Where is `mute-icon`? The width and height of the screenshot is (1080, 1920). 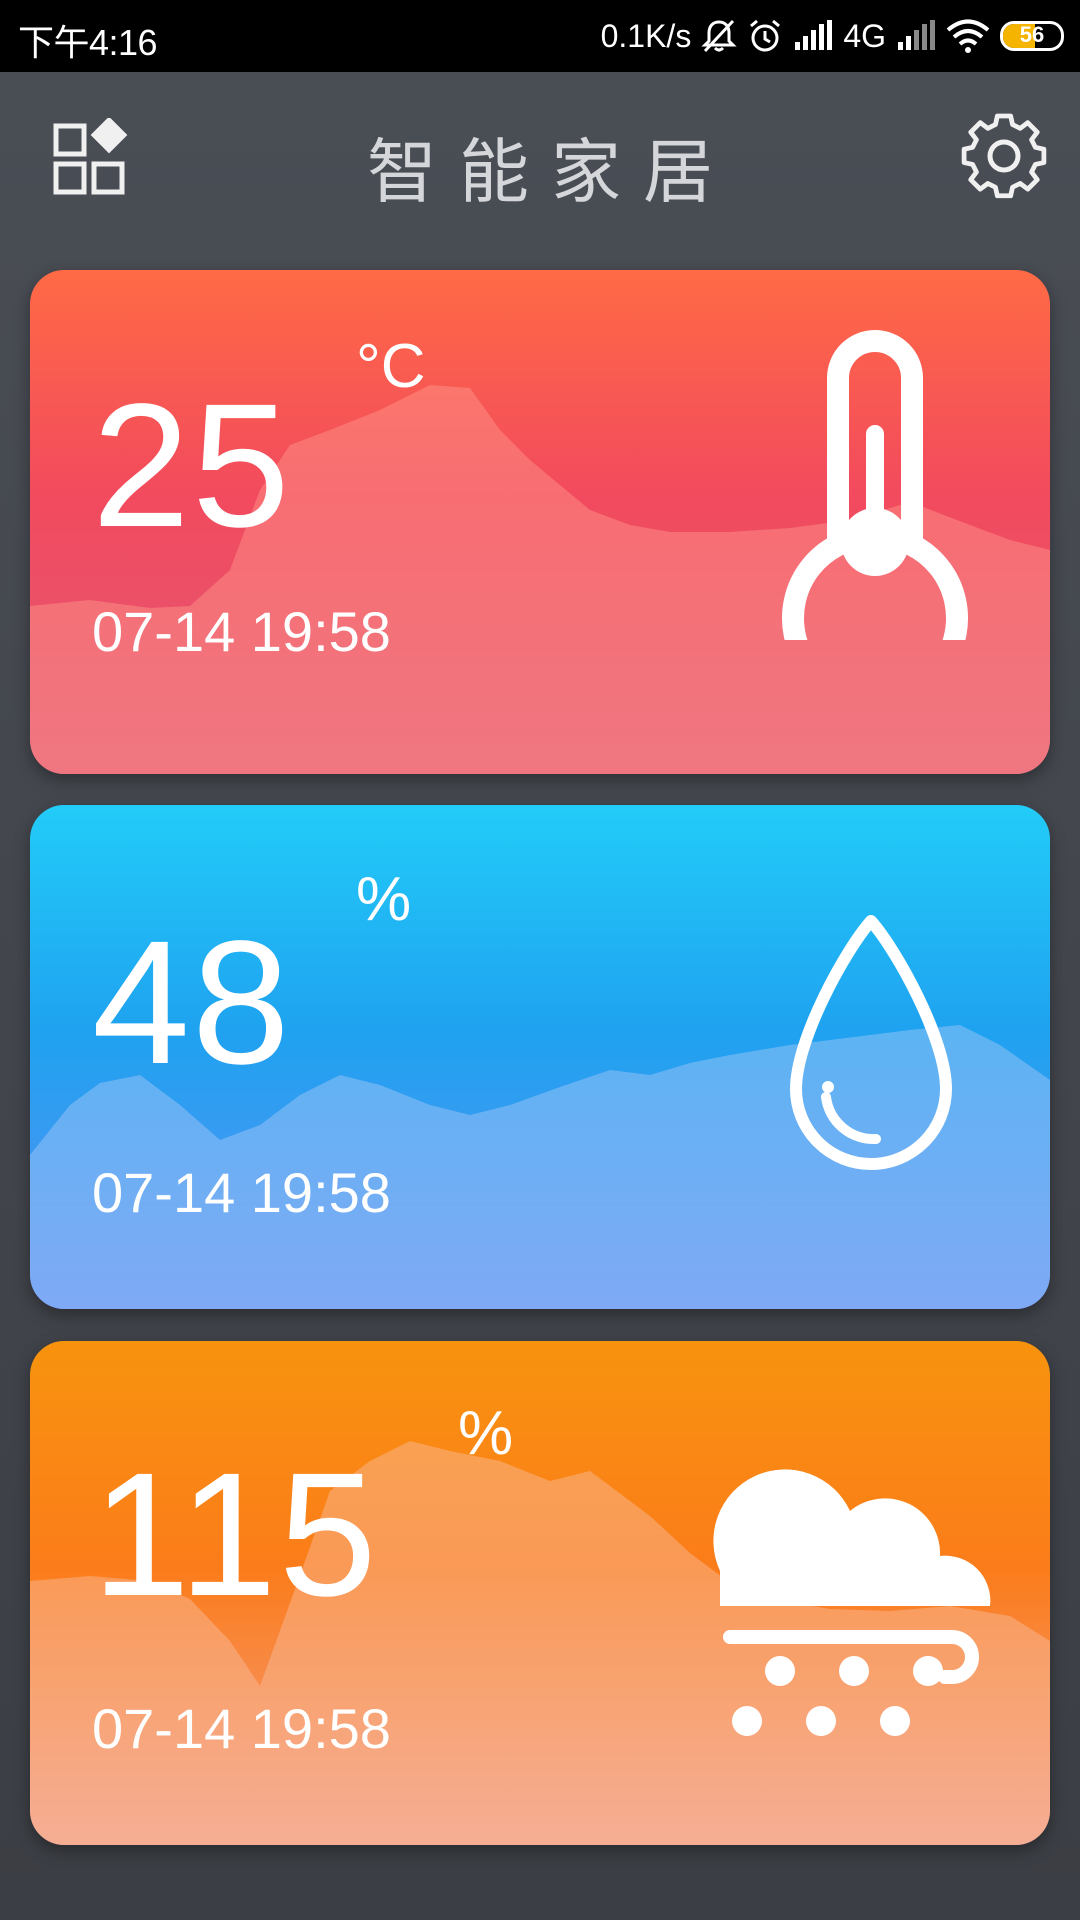 mute-icon is located at coordinates (719, 36).